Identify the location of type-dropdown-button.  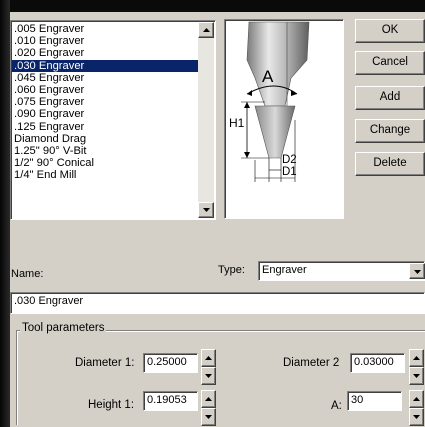
(417, 271).